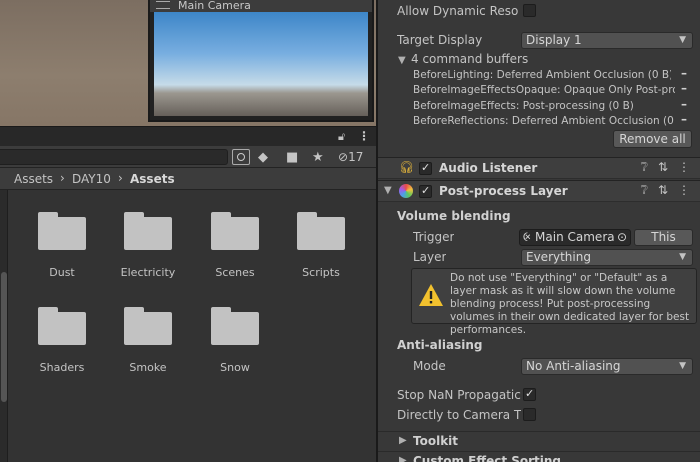 The height and width of the screenshot is (462, 700). Describe the element at coordinates (663, 237) in the screenshot. I see `this-button: This` at that location.